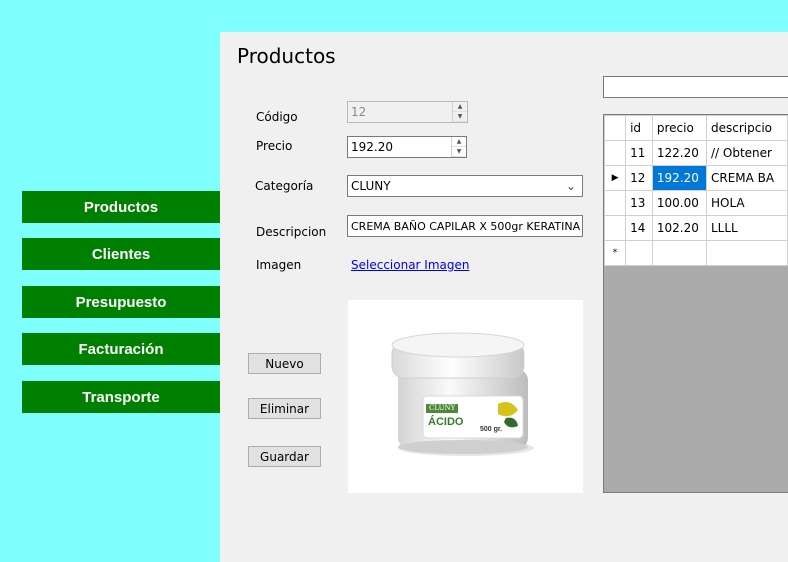  What do you see at coordinates (746, 228) in the screenshot?
I see `cell-descripcion: LLLL` at bounding box center [746, 228].